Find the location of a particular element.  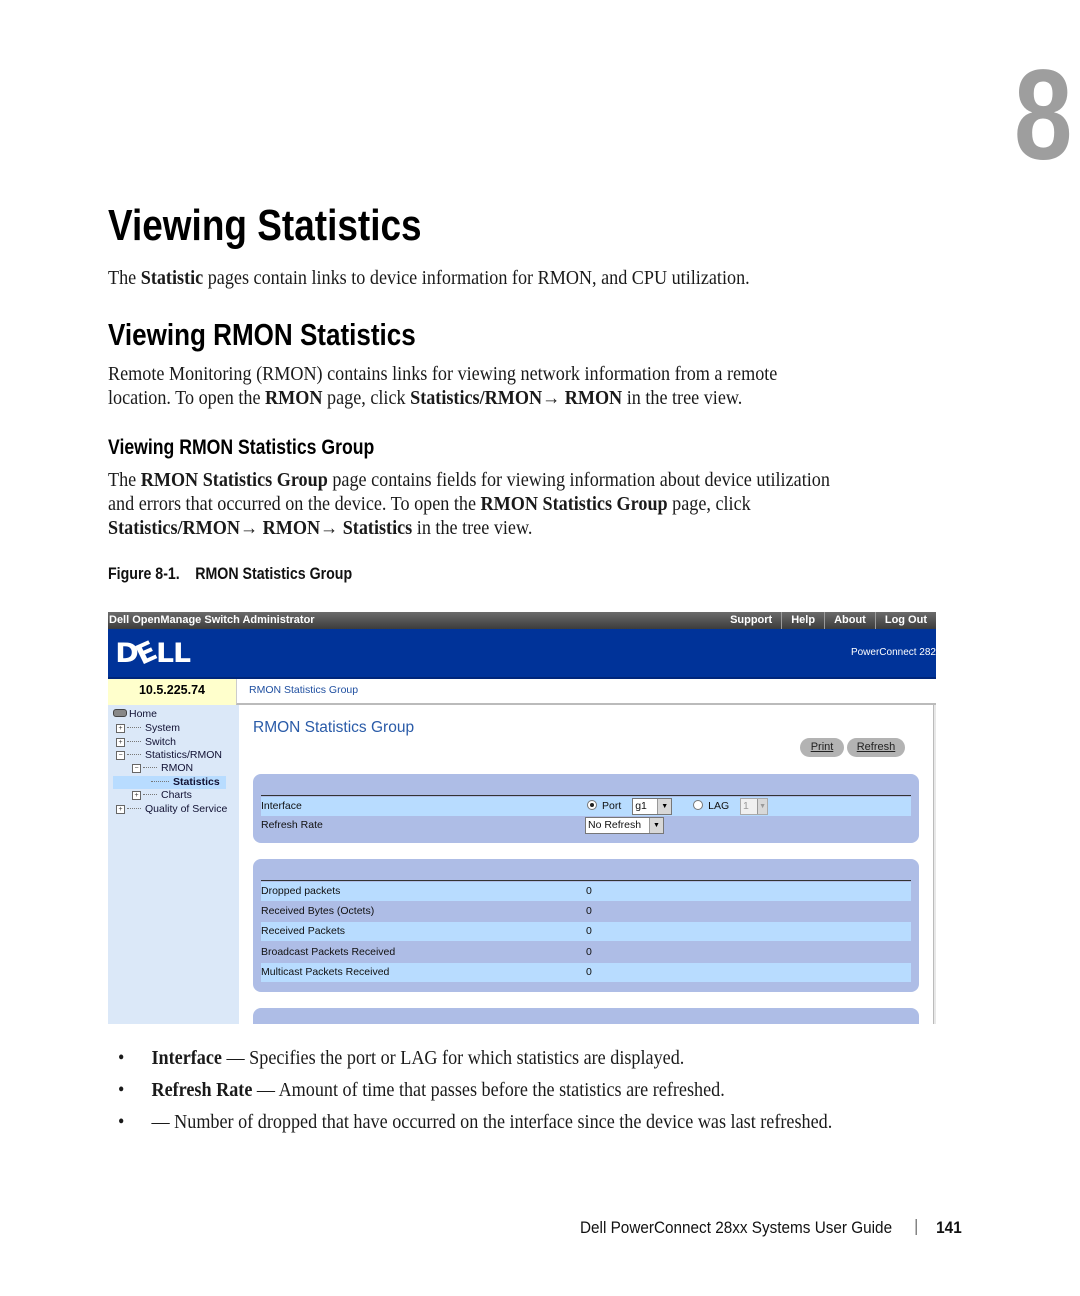

interface-controls: Port g1 ▼ LAG 1 ▼ is located at coordinates (678, 806).